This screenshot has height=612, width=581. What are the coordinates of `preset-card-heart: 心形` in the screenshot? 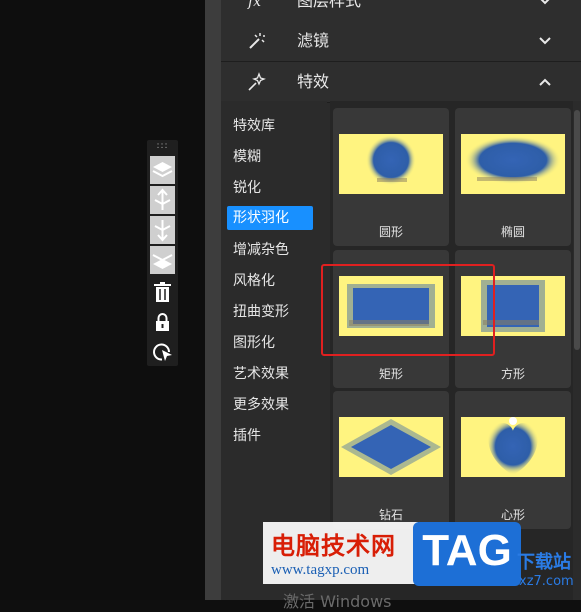 It's located at (513, 460).